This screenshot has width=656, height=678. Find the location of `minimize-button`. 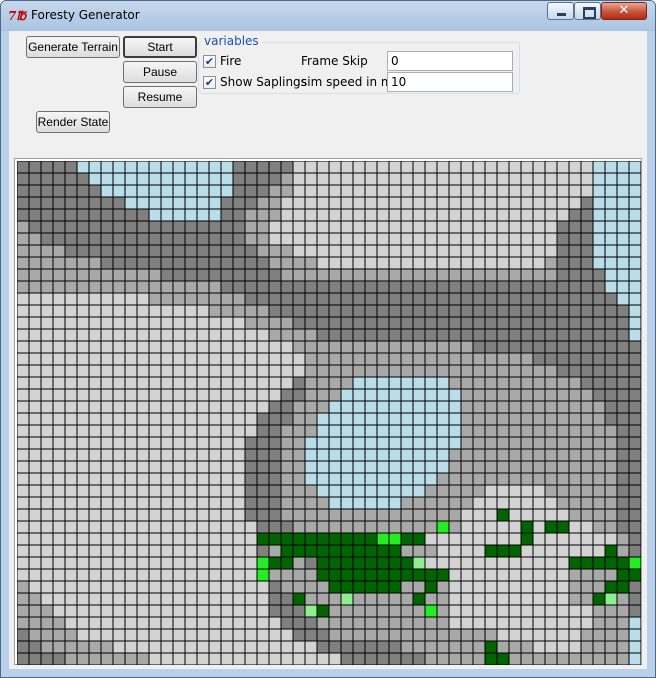

minimize-button is located at coordinates (560, 11).